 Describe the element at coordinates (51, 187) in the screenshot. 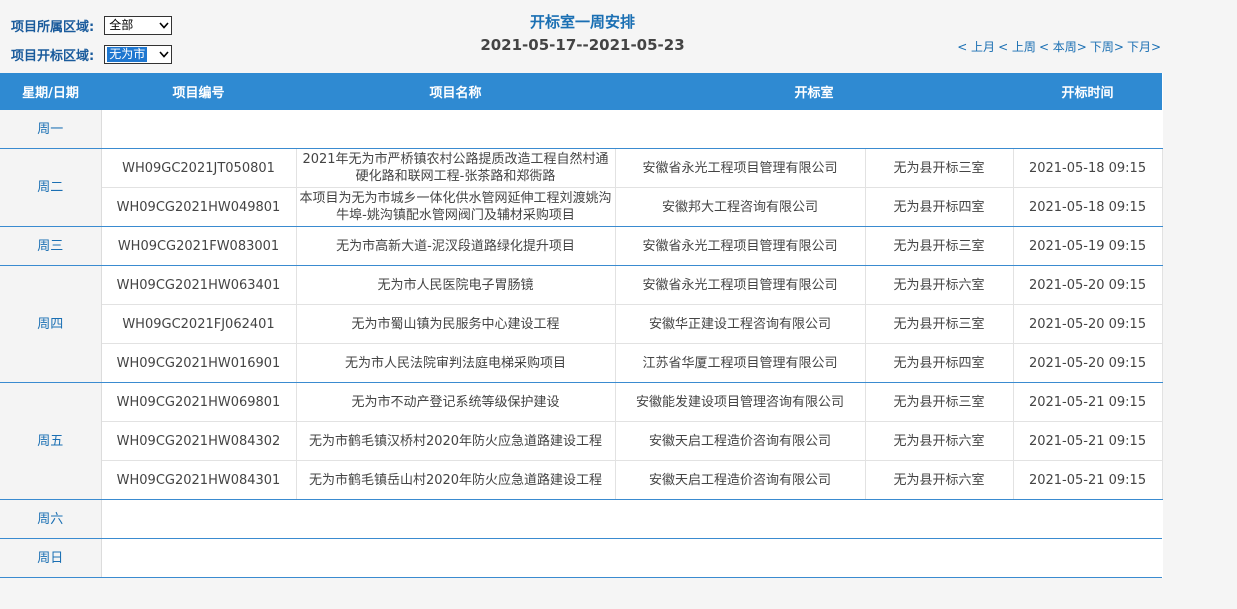

I see `day-cell: 周二` at that location.